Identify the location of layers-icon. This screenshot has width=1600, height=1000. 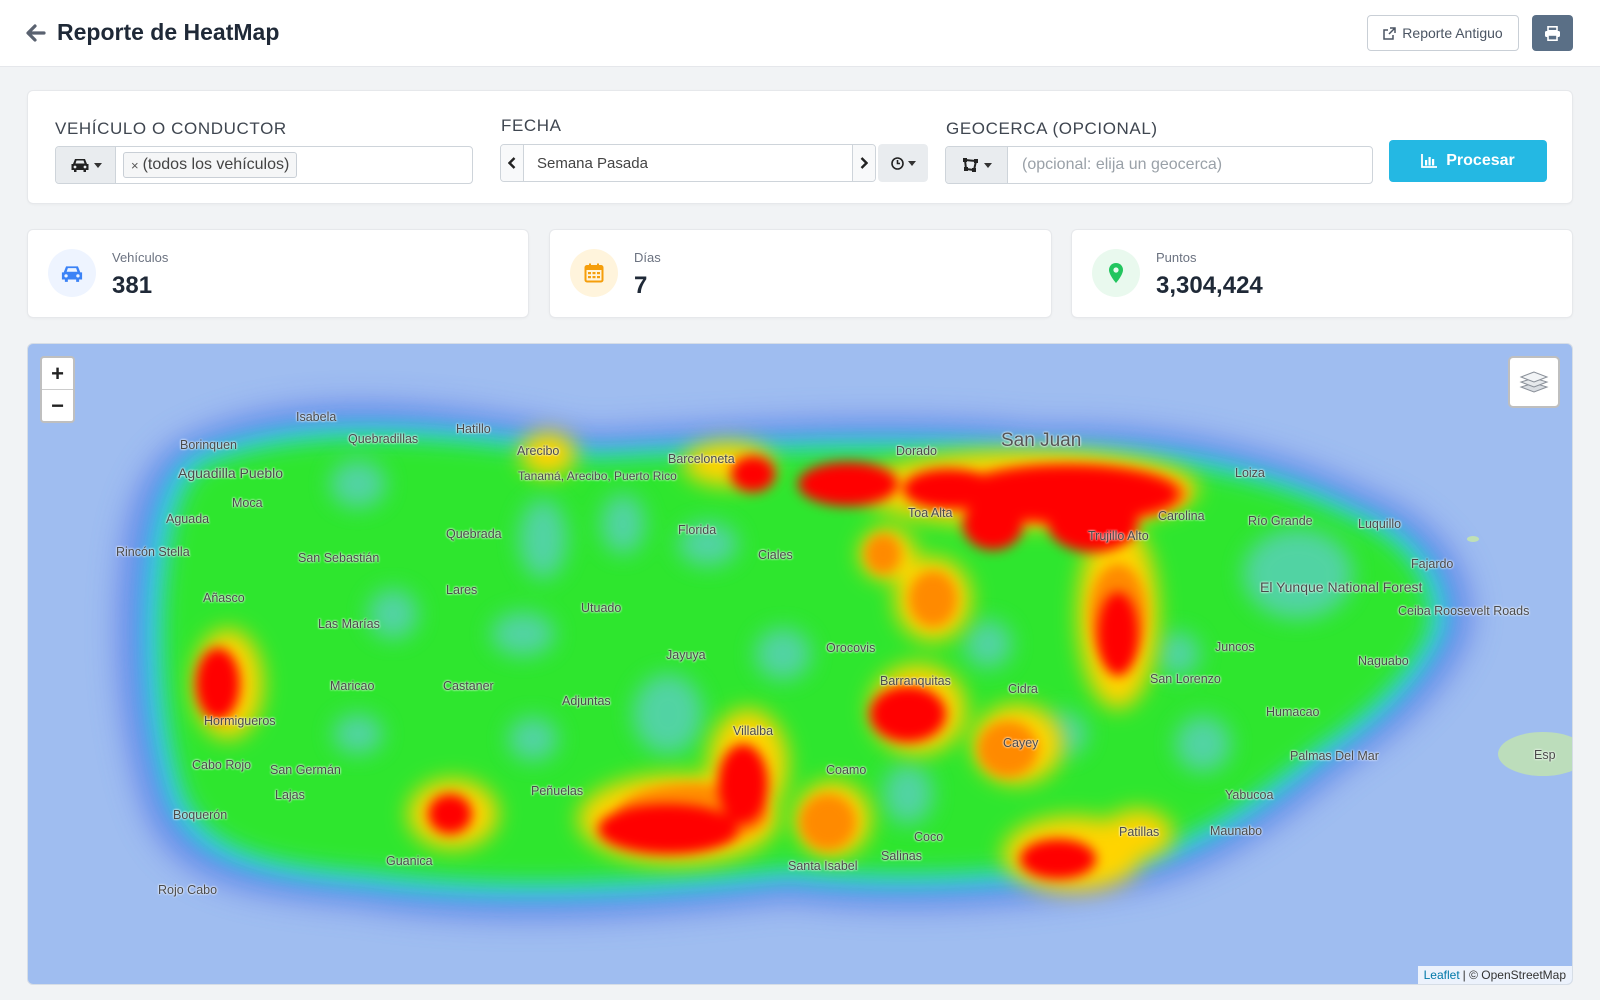
(1534, 382).